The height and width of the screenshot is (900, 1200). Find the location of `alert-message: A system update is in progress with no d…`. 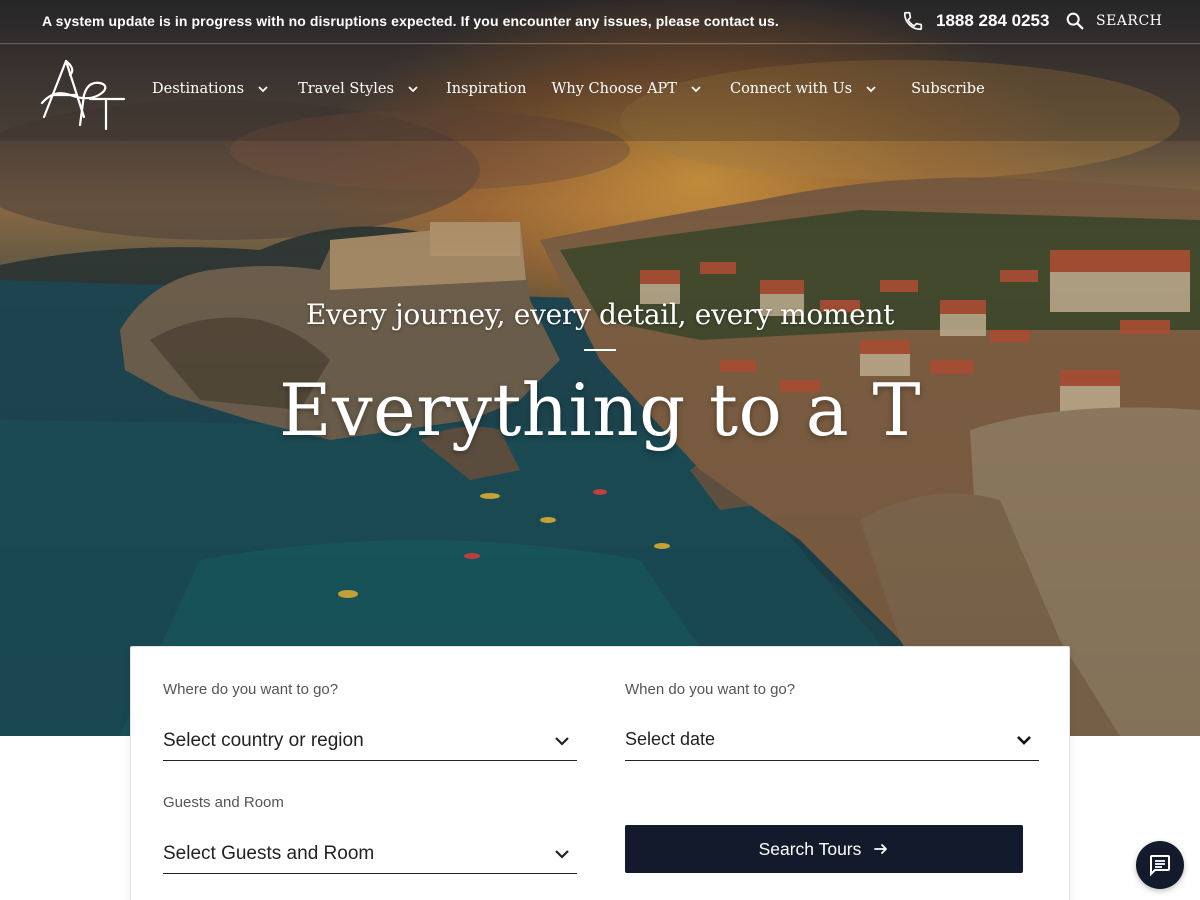

alert-message: A system update is in progress with no d… is located at coordinates (410, 21).